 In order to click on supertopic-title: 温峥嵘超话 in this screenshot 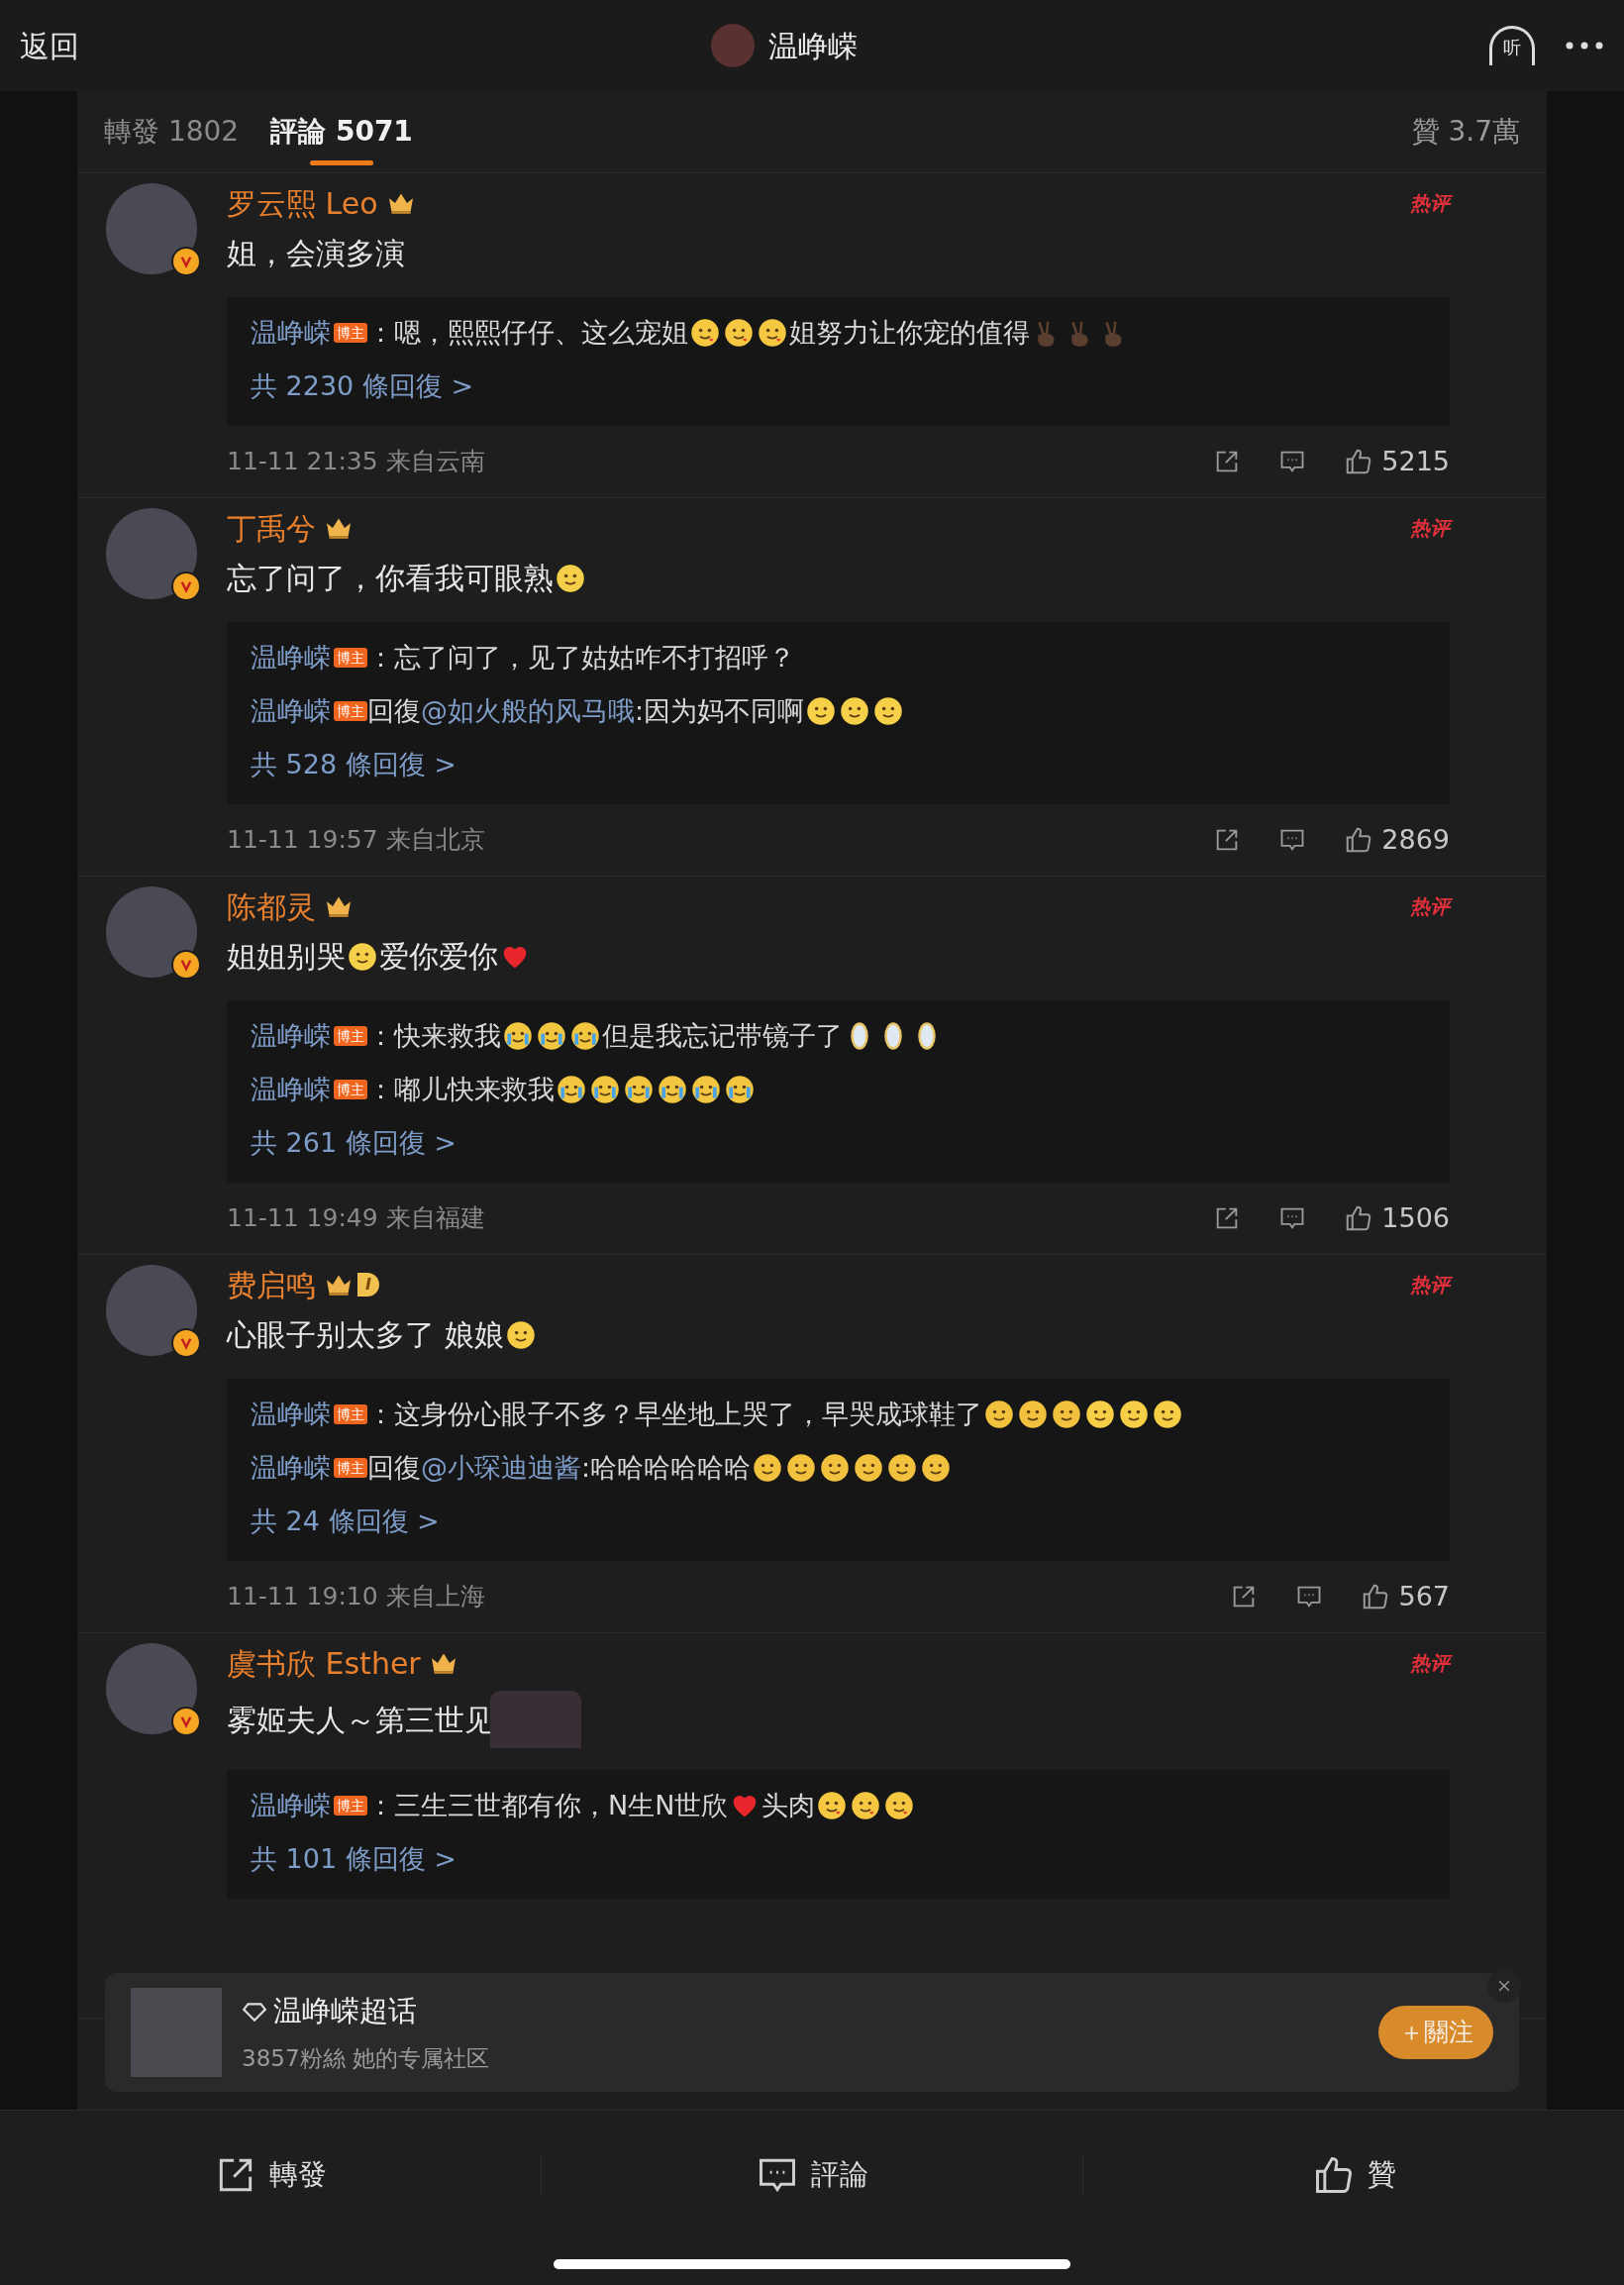, I will do `click(345, 2011)`.